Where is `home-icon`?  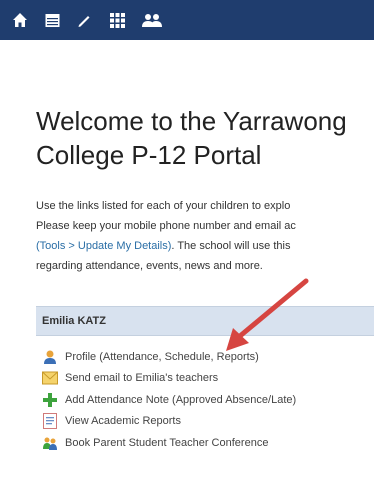
home-icon is located at coordinates (20, 20).